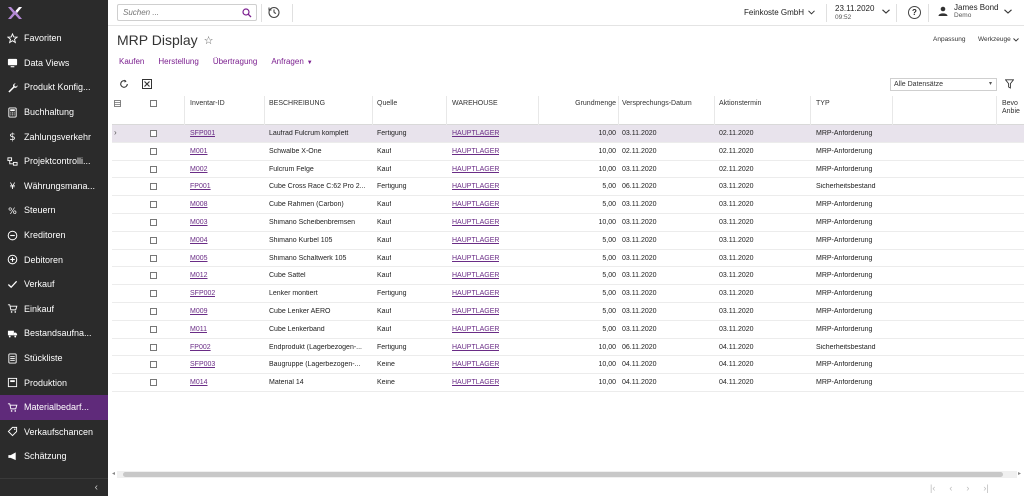 The width and height of the screenshot is (1024, 496). I want to click on sidebar-item-data-views: Data Views, so click(54, 63).